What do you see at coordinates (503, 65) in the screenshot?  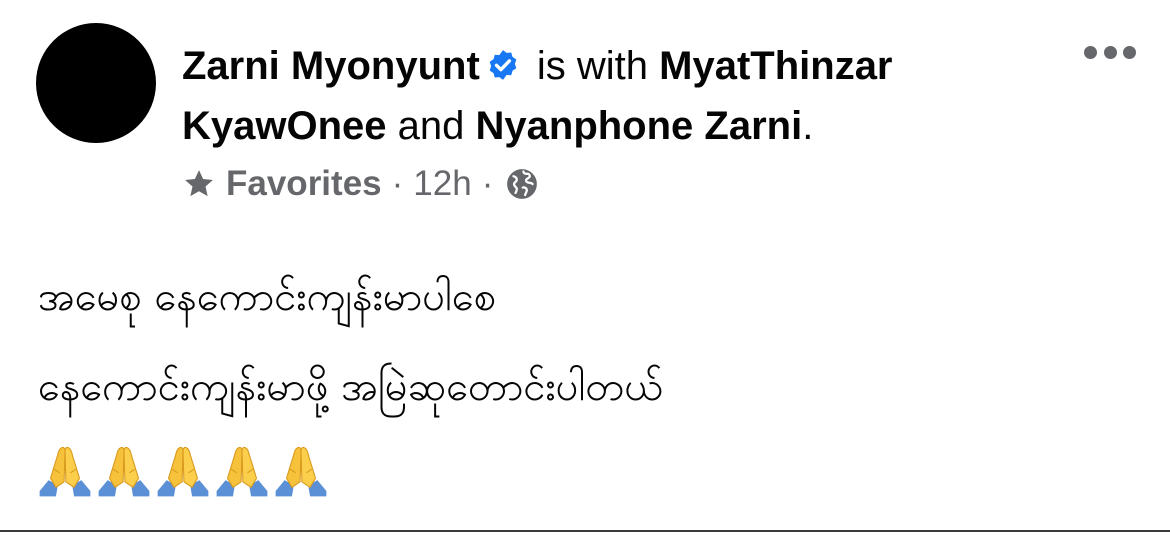 I see `verified-badge-icon` at bounding box center [503, 65].